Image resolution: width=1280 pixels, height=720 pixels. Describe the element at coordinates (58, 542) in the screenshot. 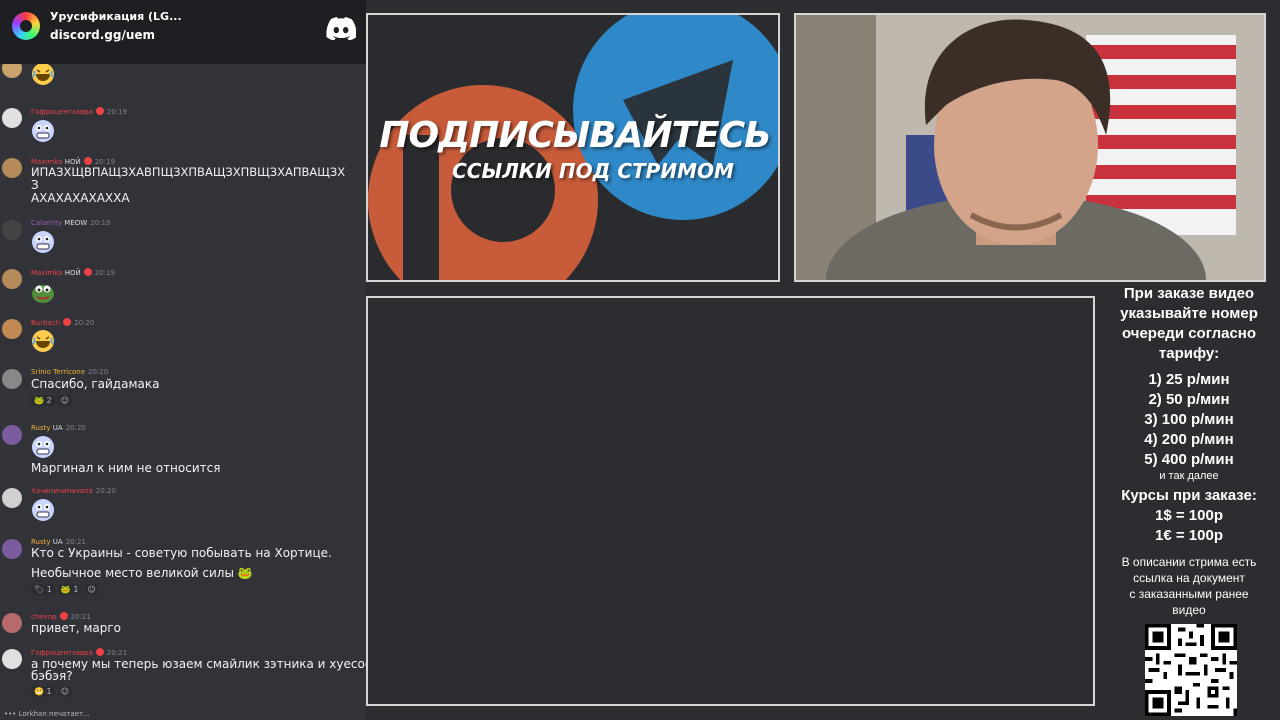

I see `message-author: Rusty UA 20:21` at that location.